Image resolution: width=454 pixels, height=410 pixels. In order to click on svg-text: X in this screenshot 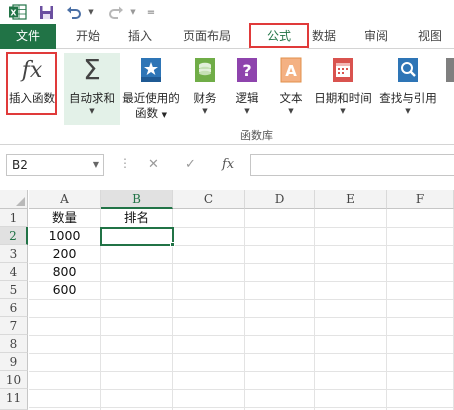, I will do `click(13, 13)`.